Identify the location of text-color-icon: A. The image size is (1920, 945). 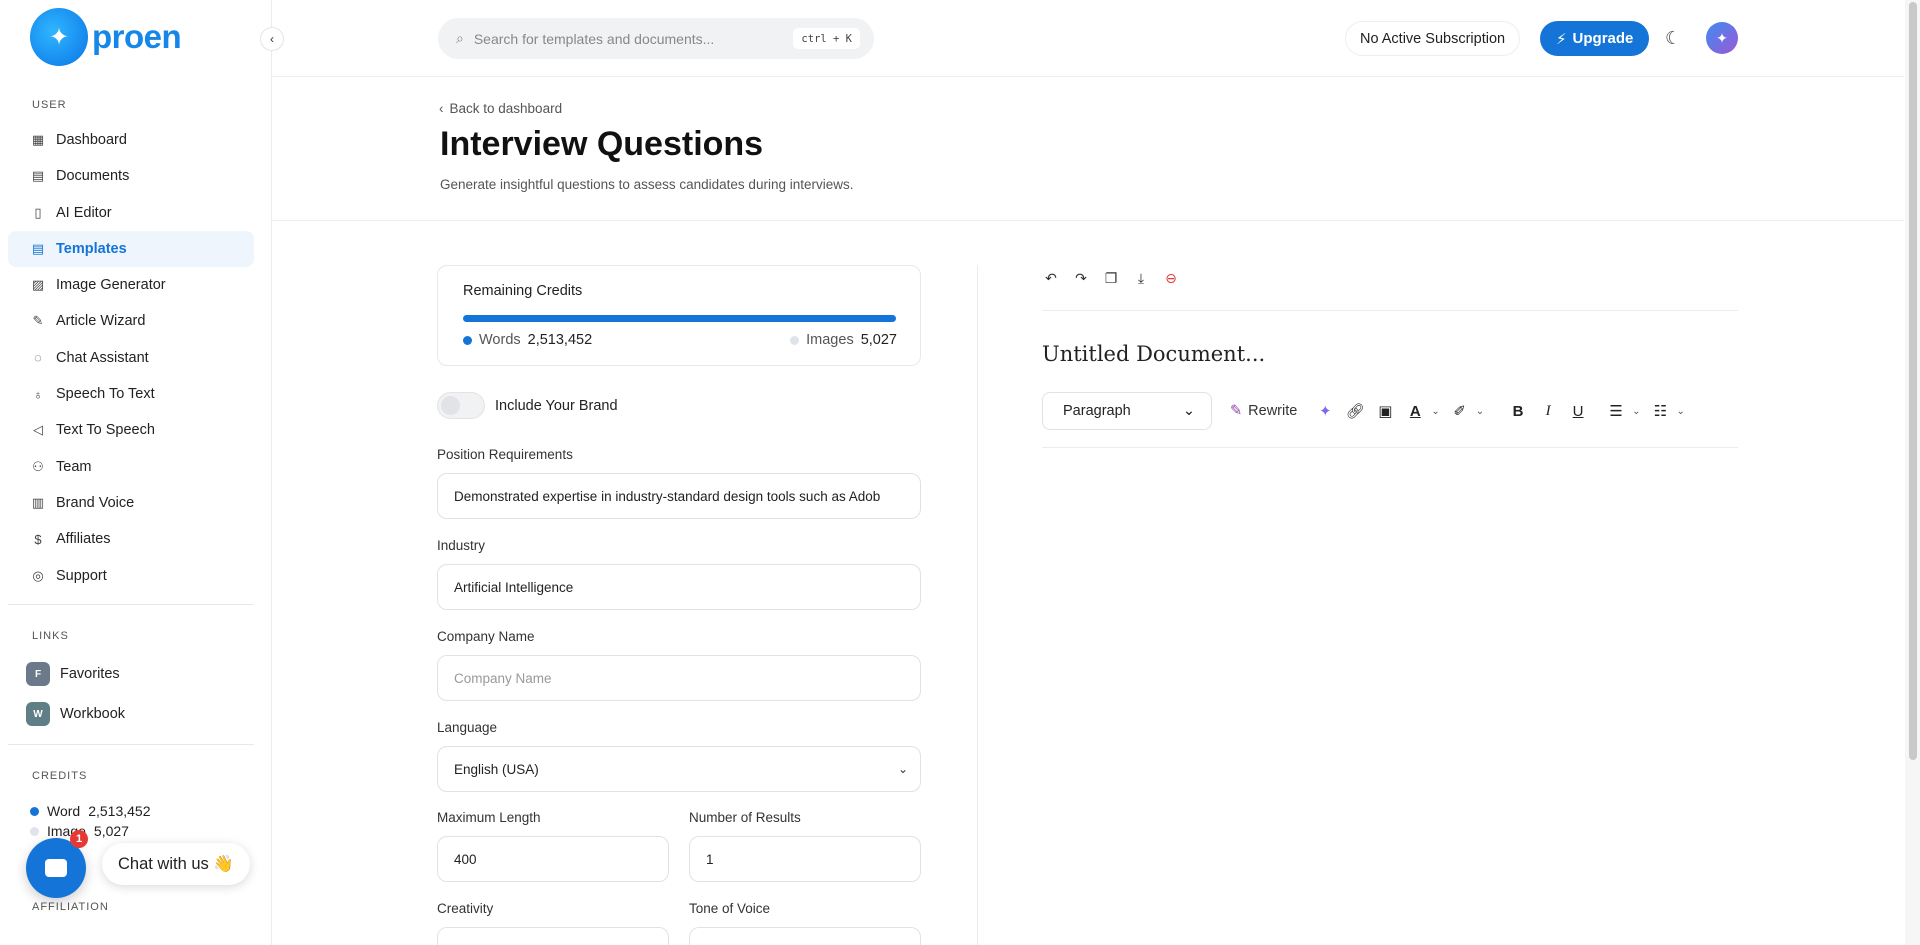
(1415, 411).